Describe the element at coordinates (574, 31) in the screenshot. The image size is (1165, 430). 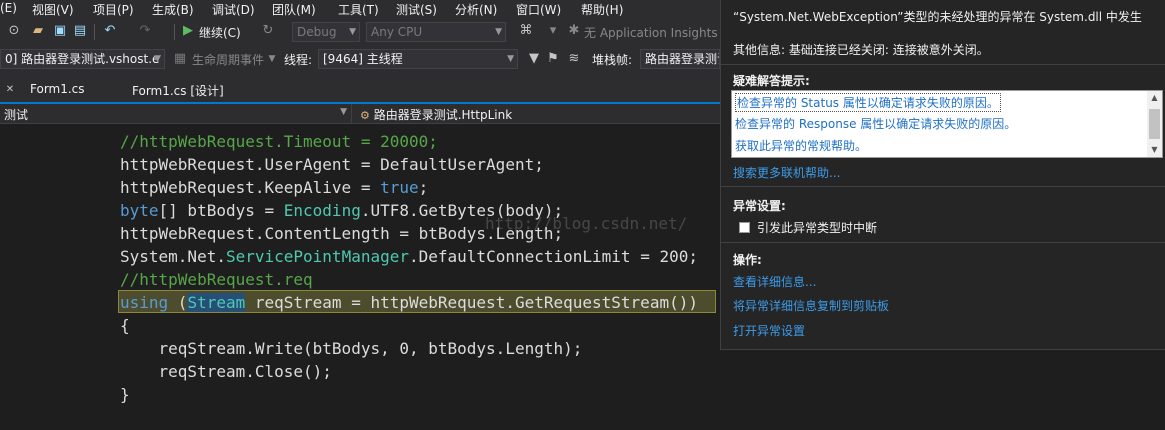
I see `insights-icon: ✱` at that location.